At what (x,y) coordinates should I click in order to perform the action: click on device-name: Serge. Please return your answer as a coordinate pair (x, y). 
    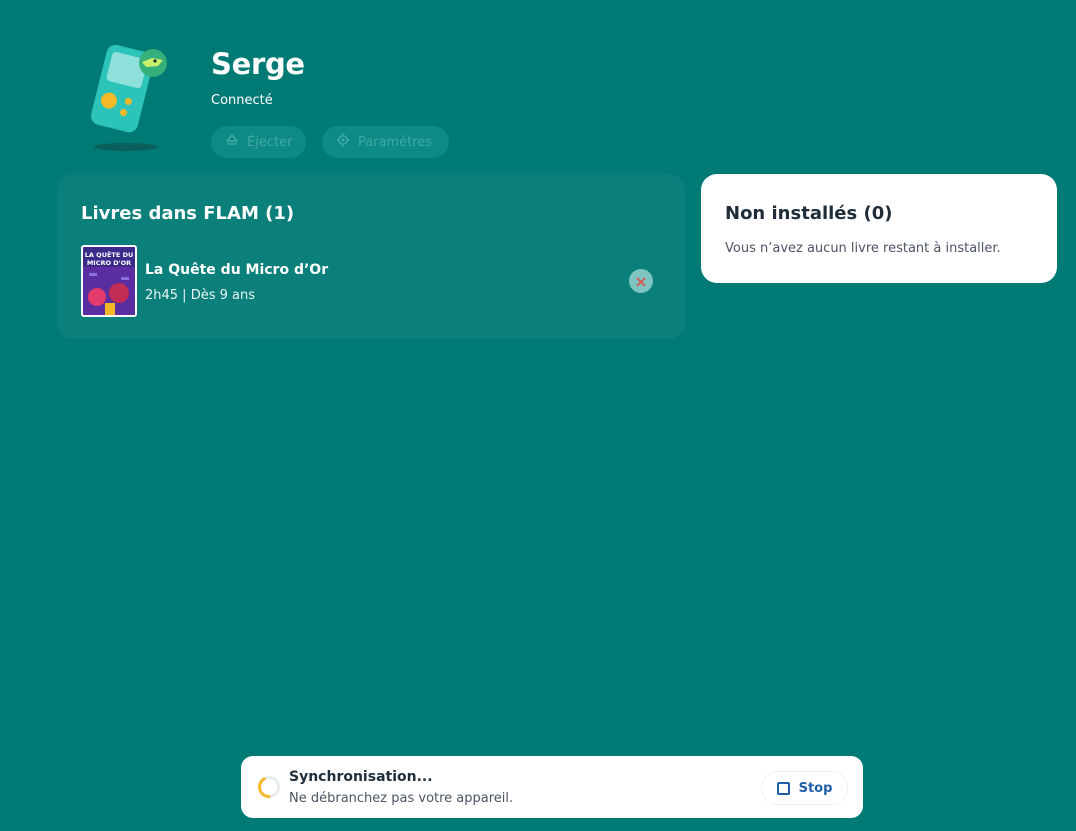
    Looking at the image, I should click on (258, 64).